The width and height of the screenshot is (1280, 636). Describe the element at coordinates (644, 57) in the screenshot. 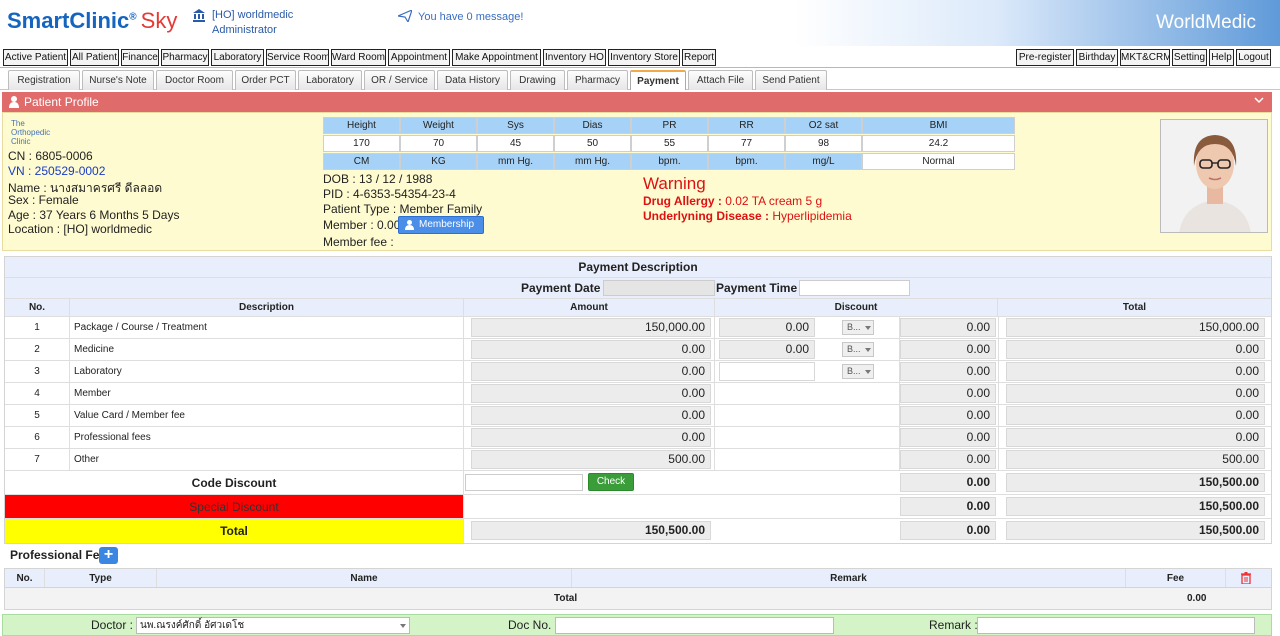

I see `menu-inventory-store: Inventory Store` at that location.